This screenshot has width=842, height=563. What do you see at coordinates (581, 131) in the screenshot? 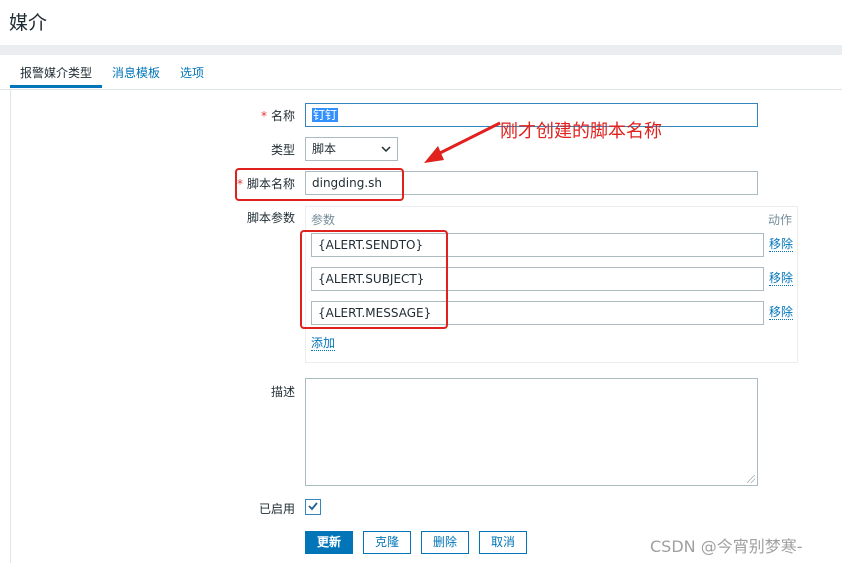
I see `annotation-text: 刚才创建的脚本名称` at bounding box center [581, 131].